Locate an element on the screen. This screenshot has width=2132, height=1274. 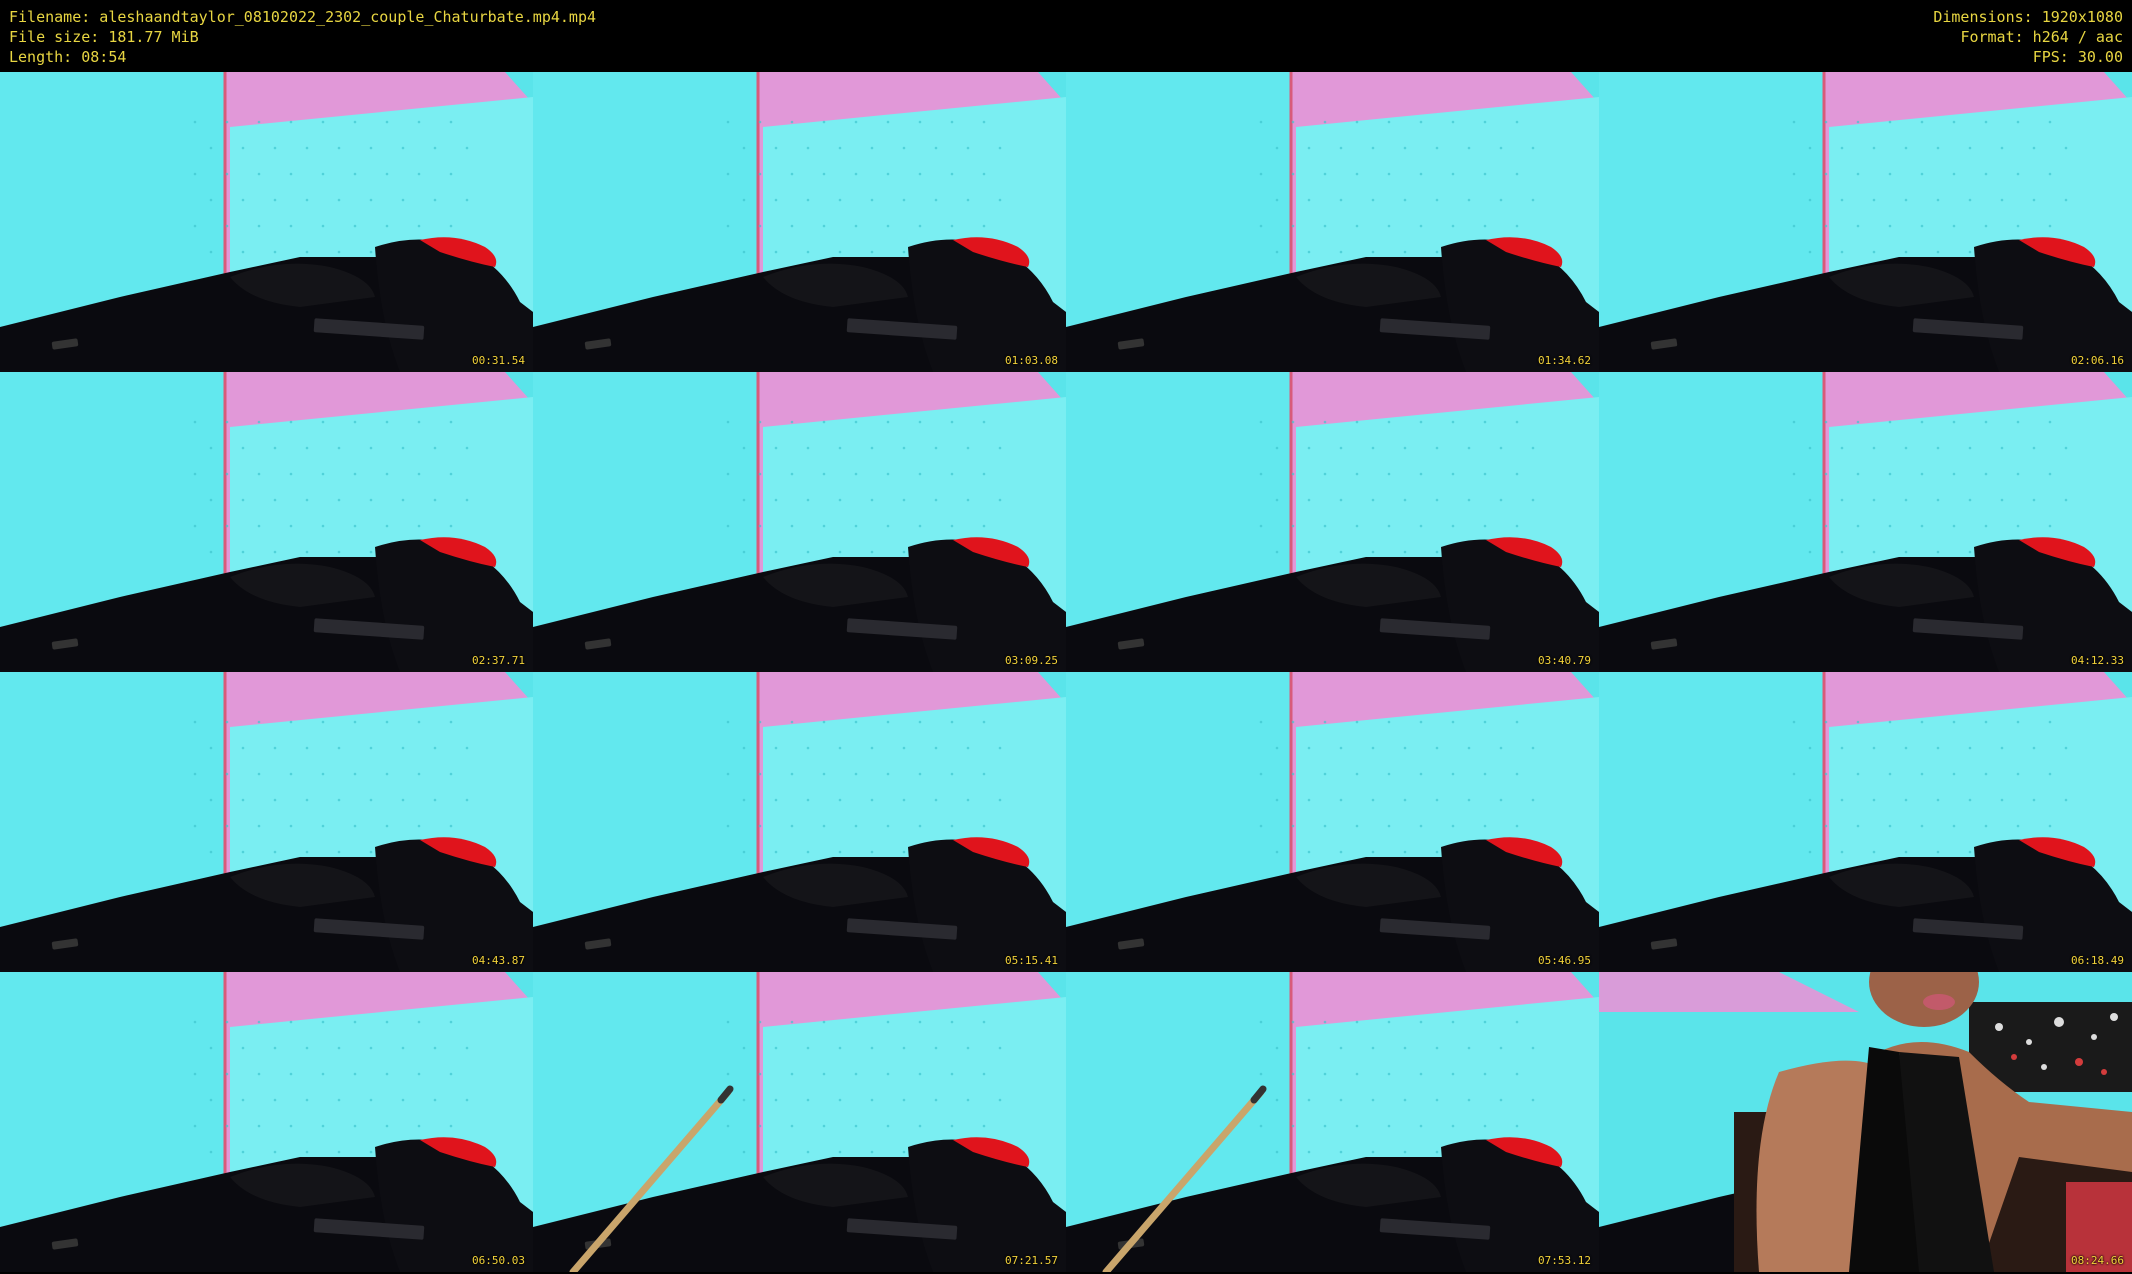
timestamp-label: 07:53.12 is located at coordinates (1564, 1260).